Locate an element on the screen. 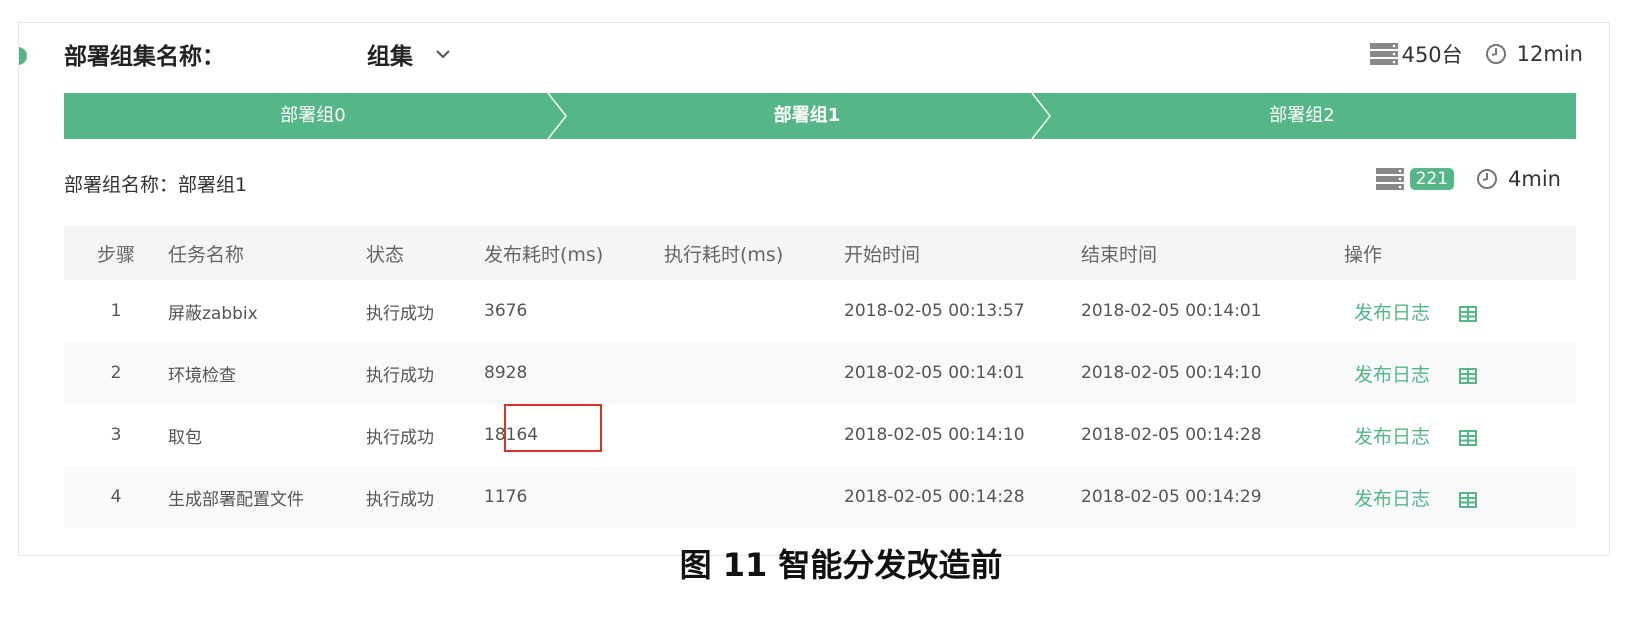  col-header-status: 状态 is located at coordinates (385, 254).